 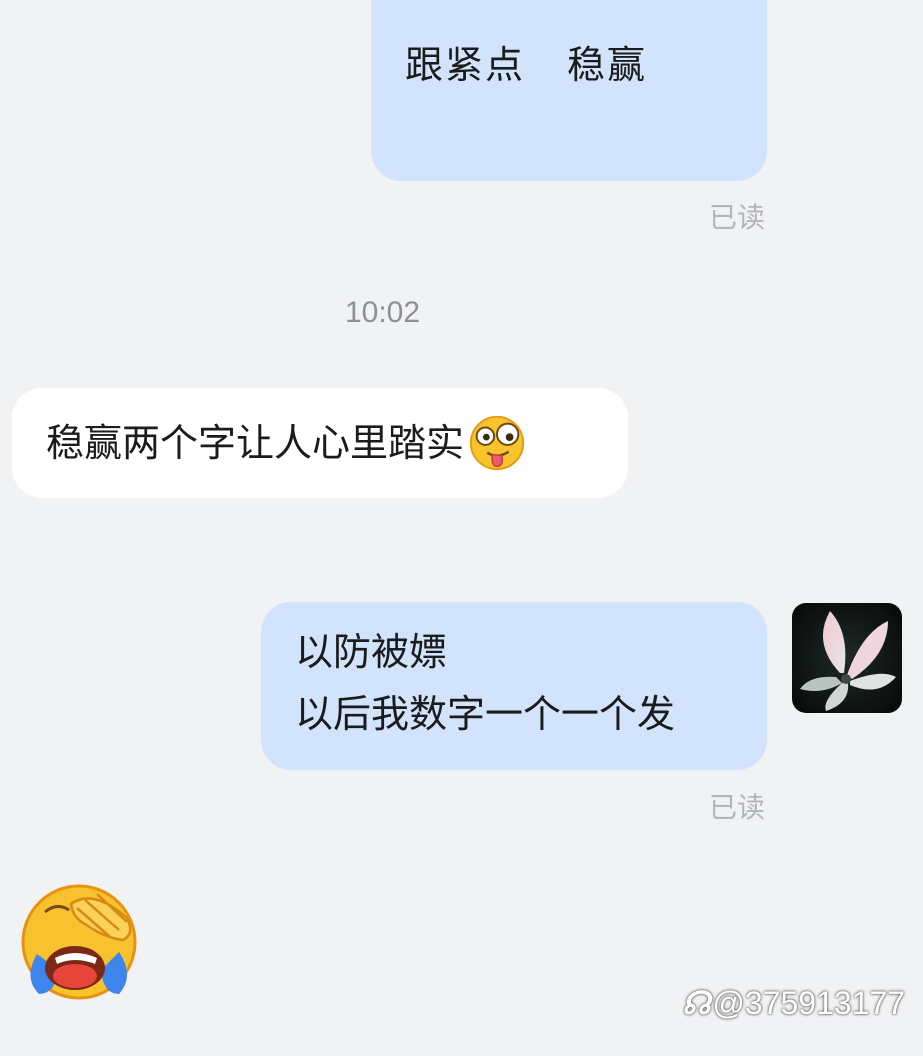 I want to click on message-text: 稳赢两个字让人心里踏实, so click(x=255, y=443).